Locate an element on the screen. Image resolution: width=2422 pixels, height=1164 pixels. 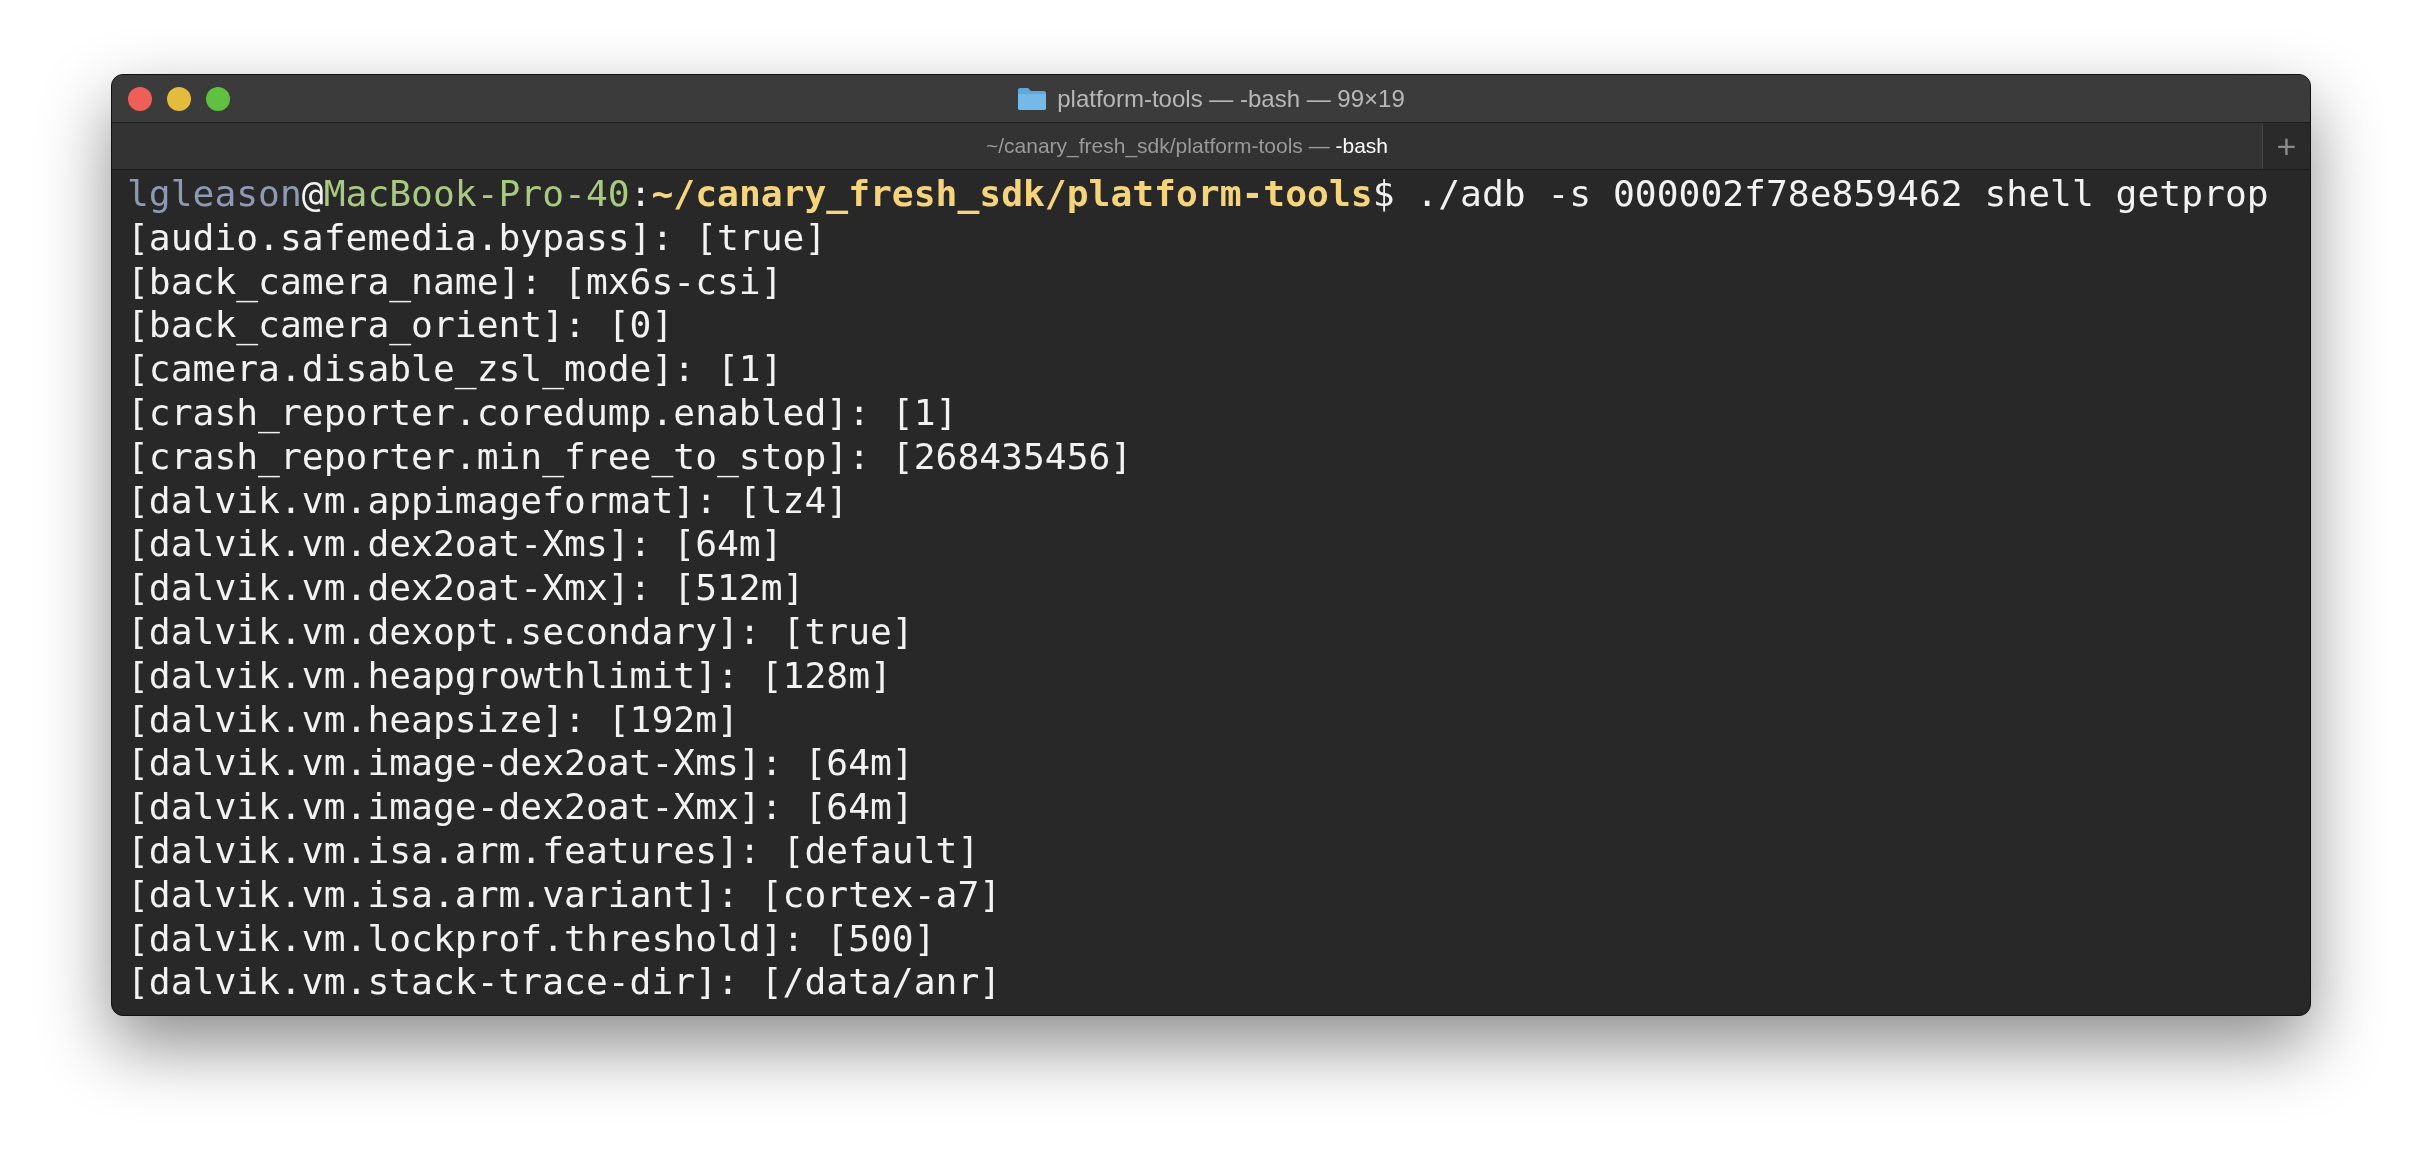
output-line: [dalvik.vm.dex2oat-Xms]: [64m] is located at coordinates (455, 544).